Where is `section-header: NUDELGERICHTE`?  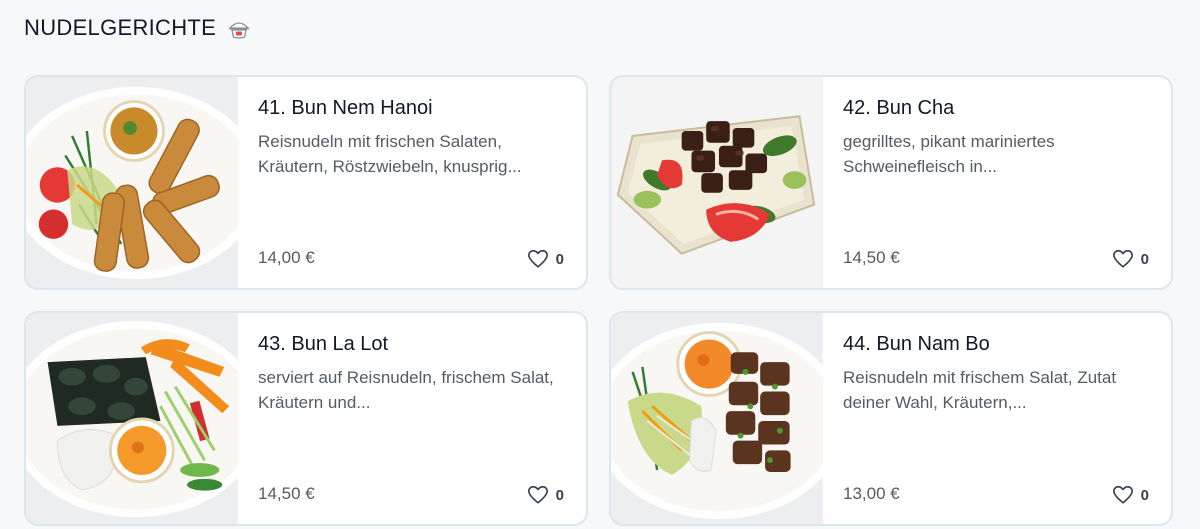
section-header: NUDELGERICHTE is located at coordinates (138, 28).